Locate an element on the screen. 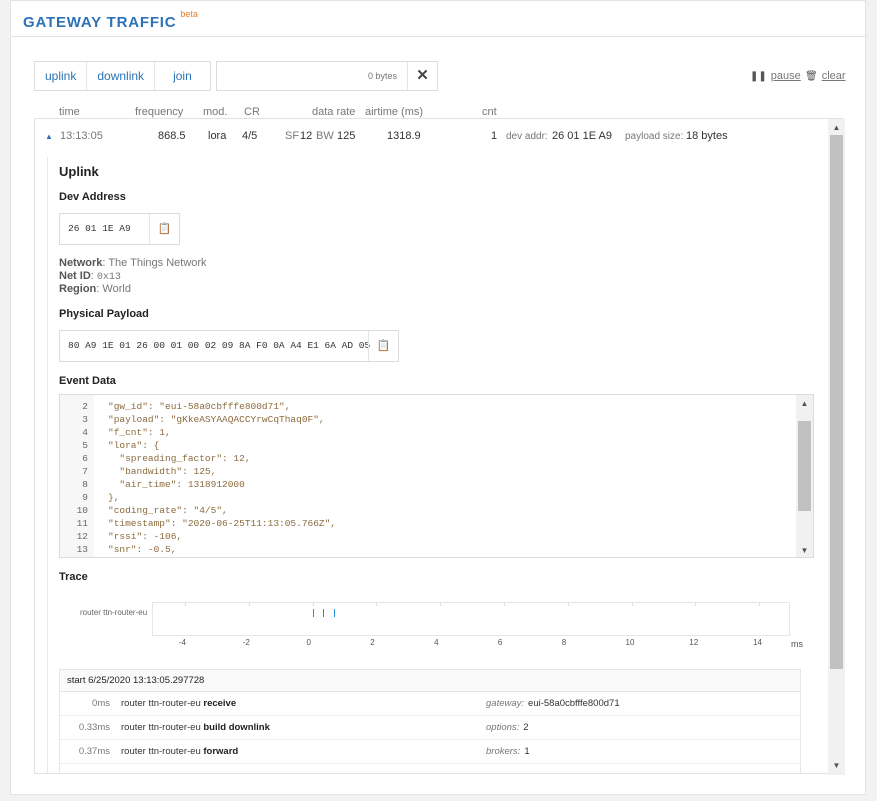 This screenshot has height=801, width=877. log-meta-value: 1 is located at coordinates (527, 751).